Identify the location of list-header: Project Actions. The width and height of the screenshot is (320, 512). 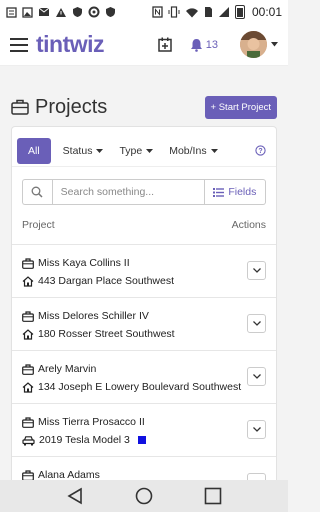
(144, 225).